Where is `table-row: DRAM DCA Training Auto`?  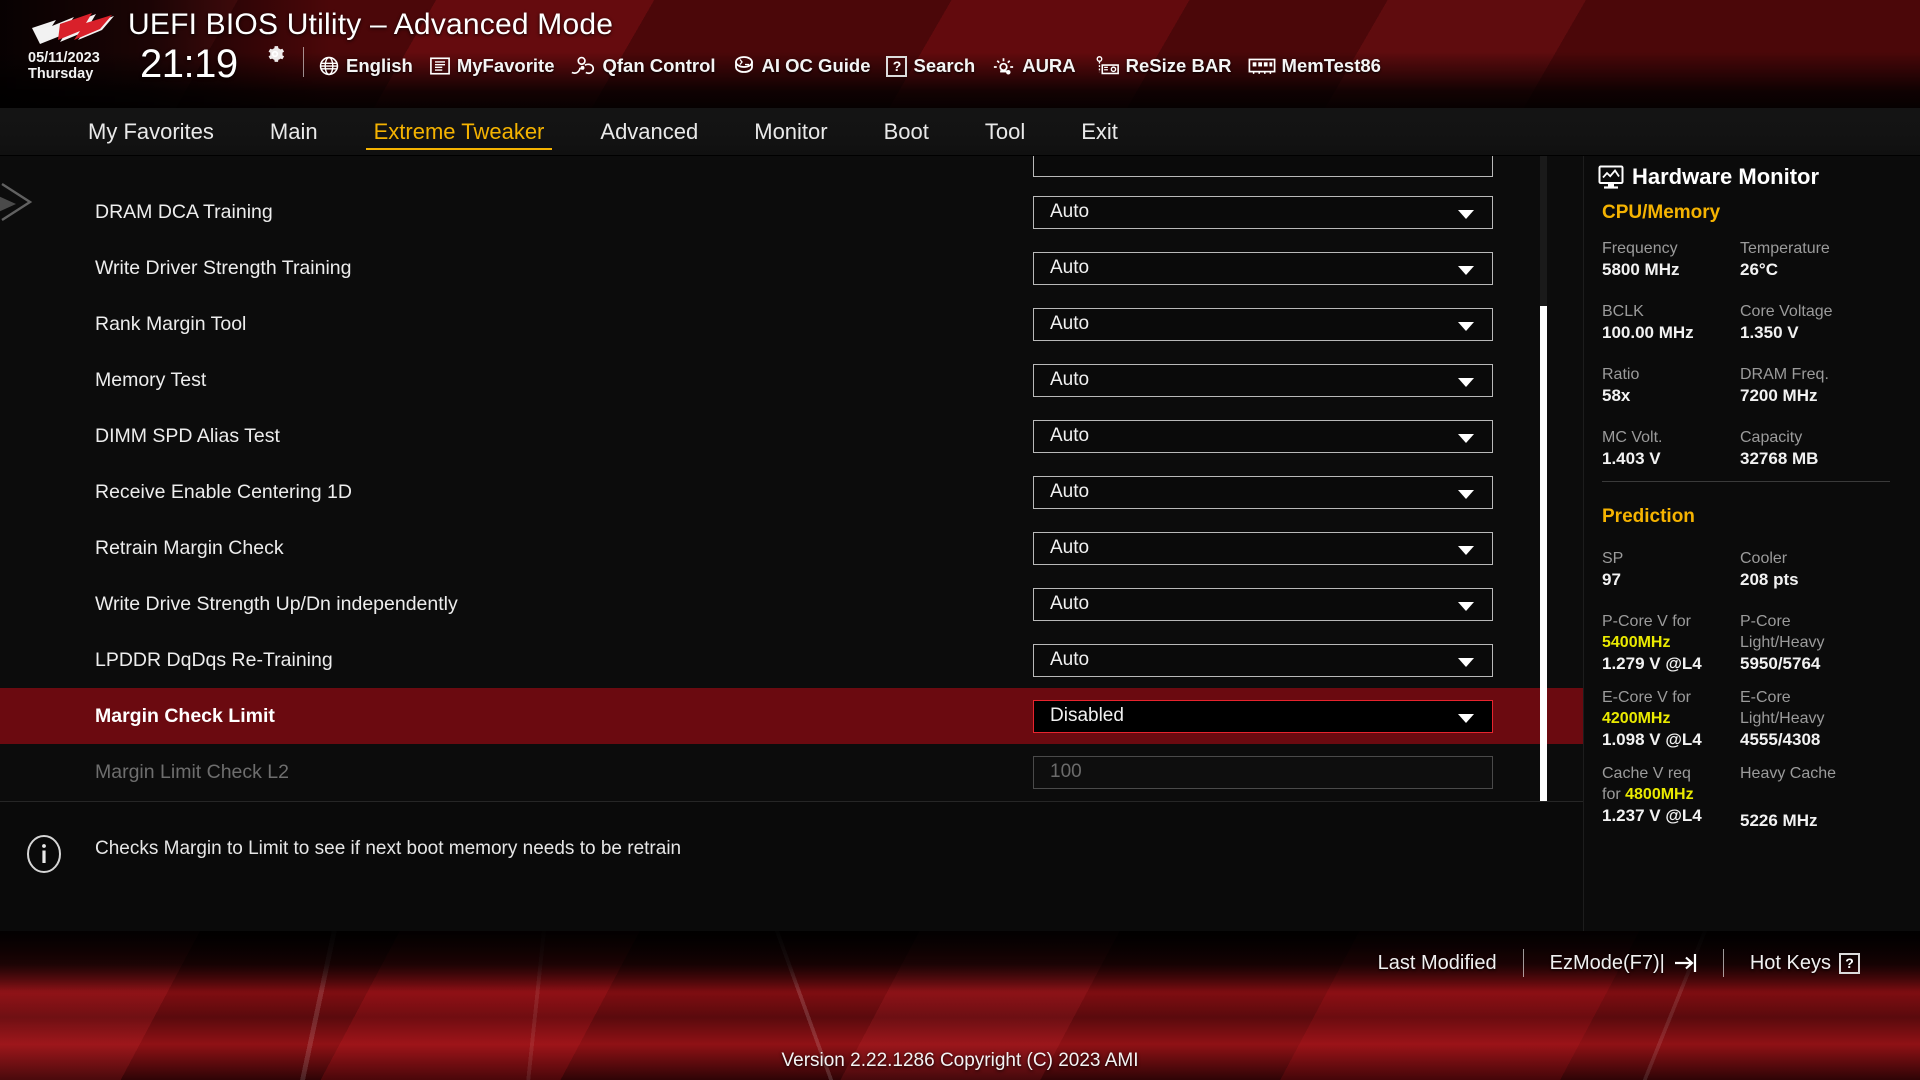
table-row: DRAM DCA Training Auto is located at coordinates (791, 212).